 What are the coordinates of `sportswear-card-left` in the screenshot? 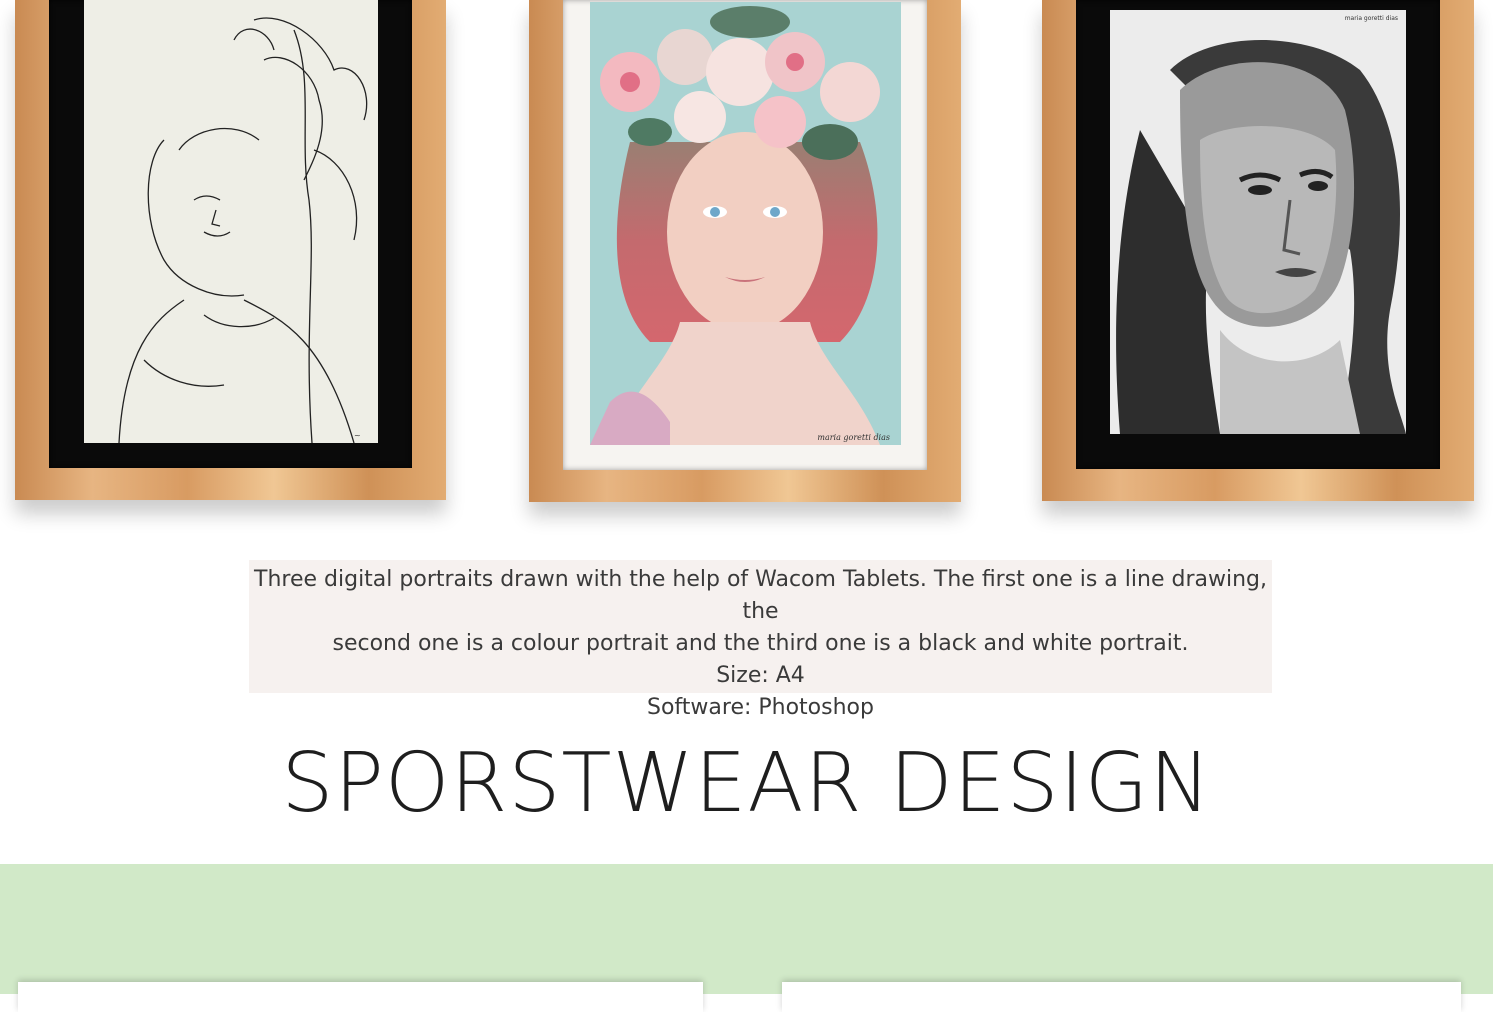 It's located at (360, 997).